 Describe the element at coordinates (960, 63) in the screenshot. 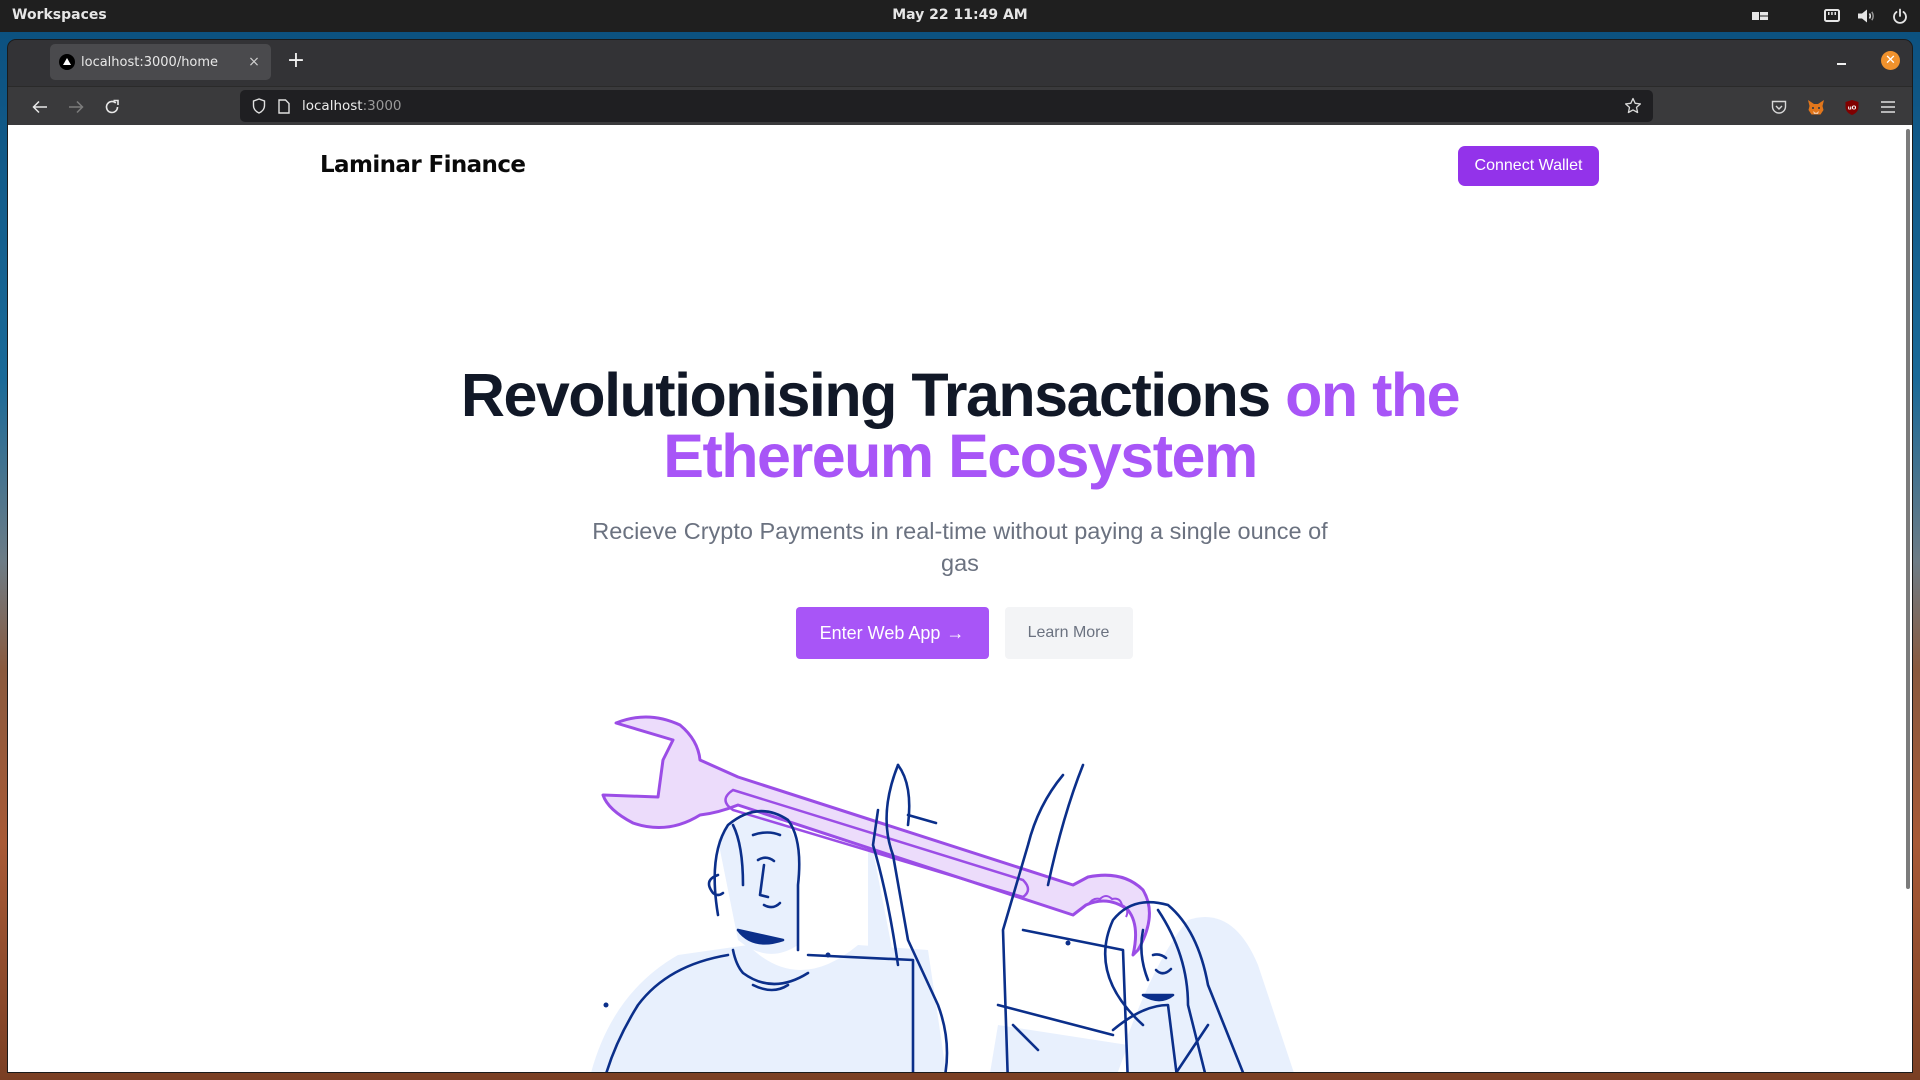

I see `tab-strip: localhost:3000/home × + ✕` at that location.